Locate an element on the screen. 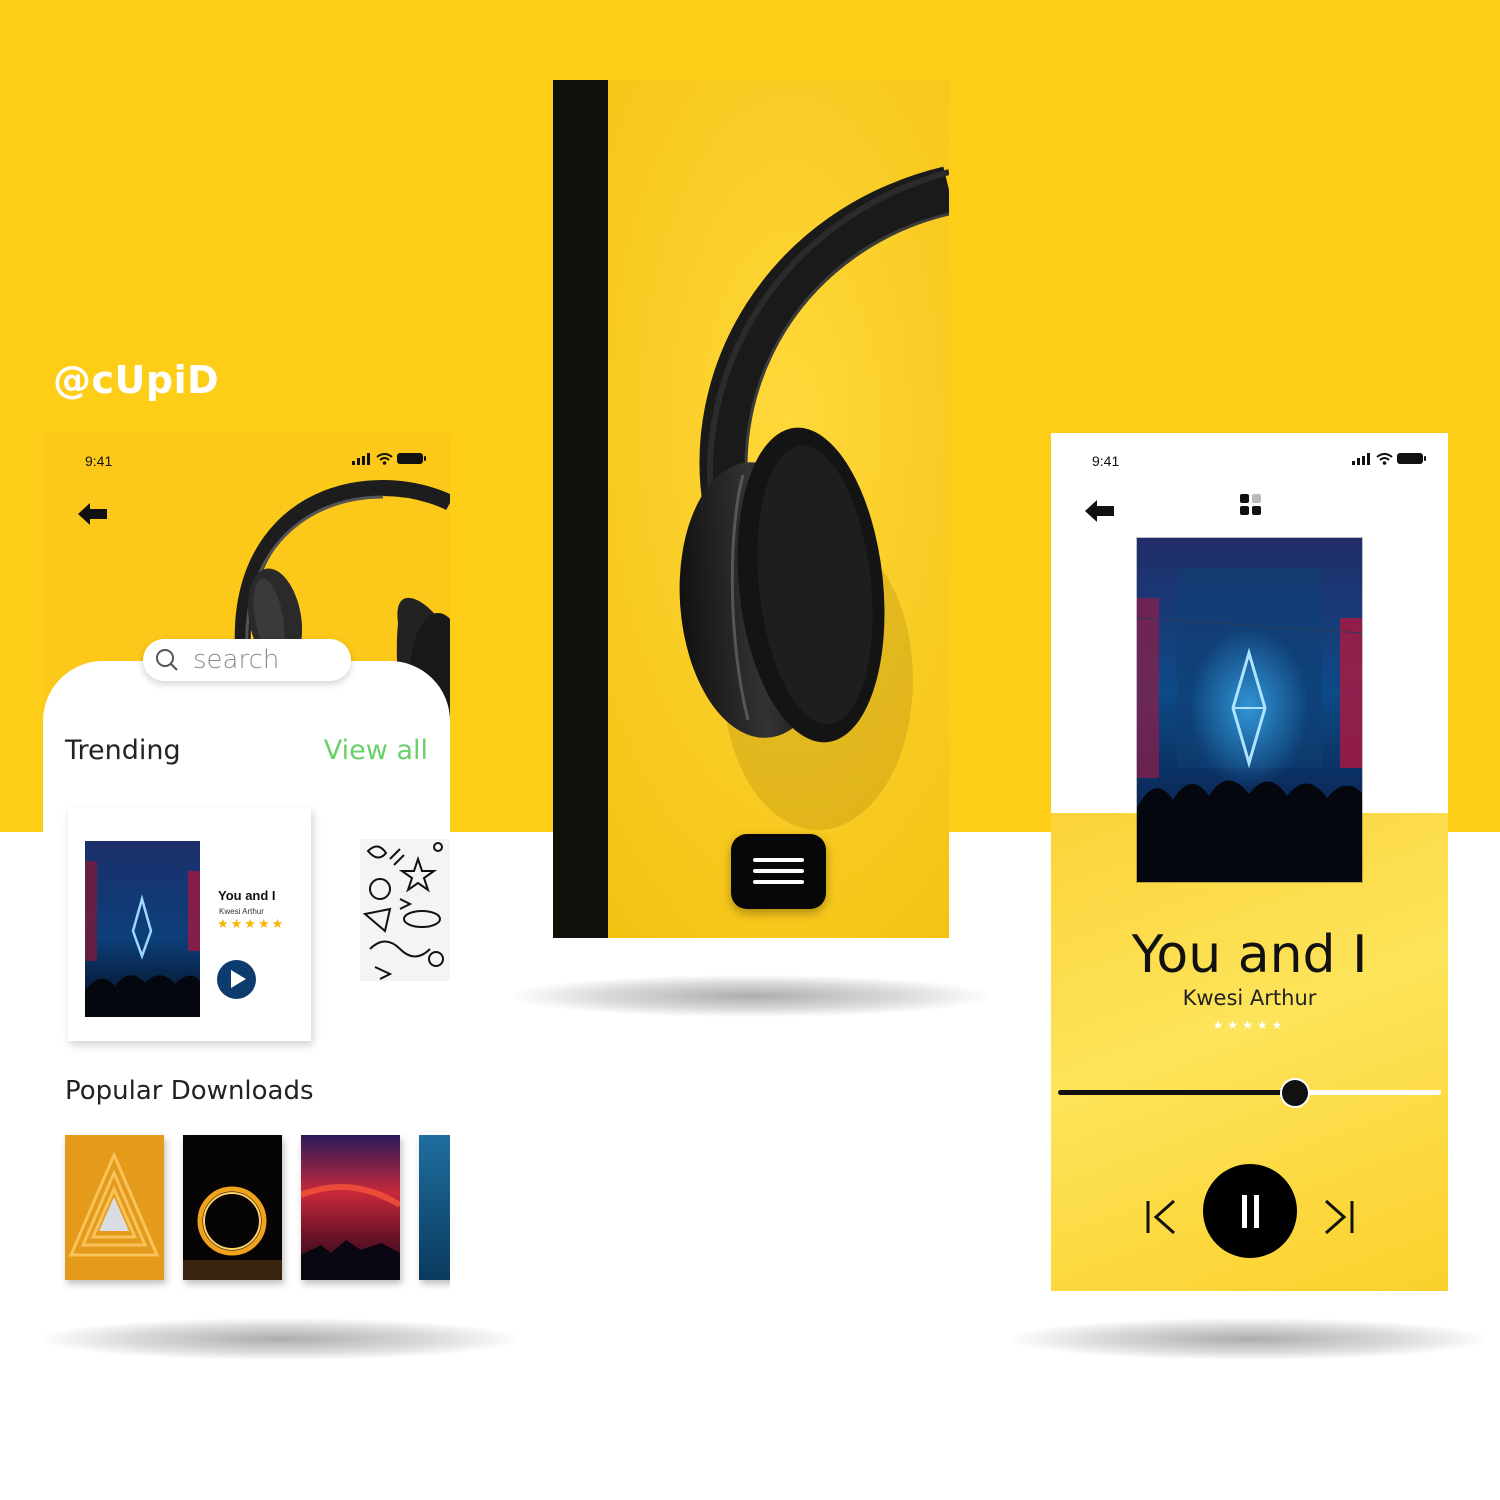 This screenshot has height=1500, width=1500. trending-card: You and I Kwesi Arthur ★★★★★ is located at coordinates (189, 924).